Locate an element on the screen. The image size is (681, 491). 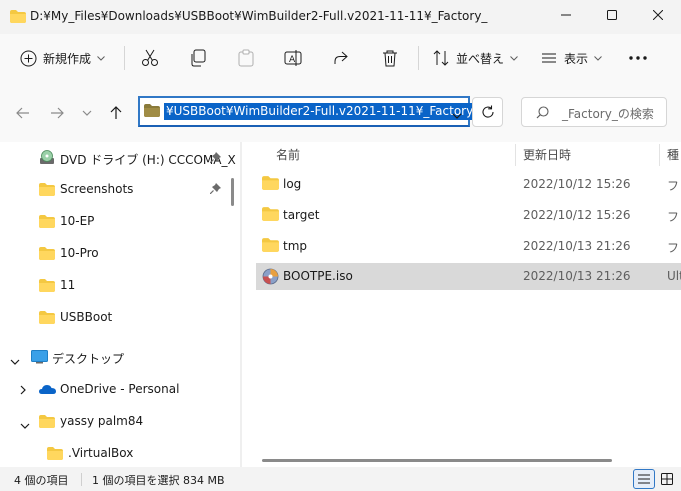
delete-button is located at coordinates (390, 58).